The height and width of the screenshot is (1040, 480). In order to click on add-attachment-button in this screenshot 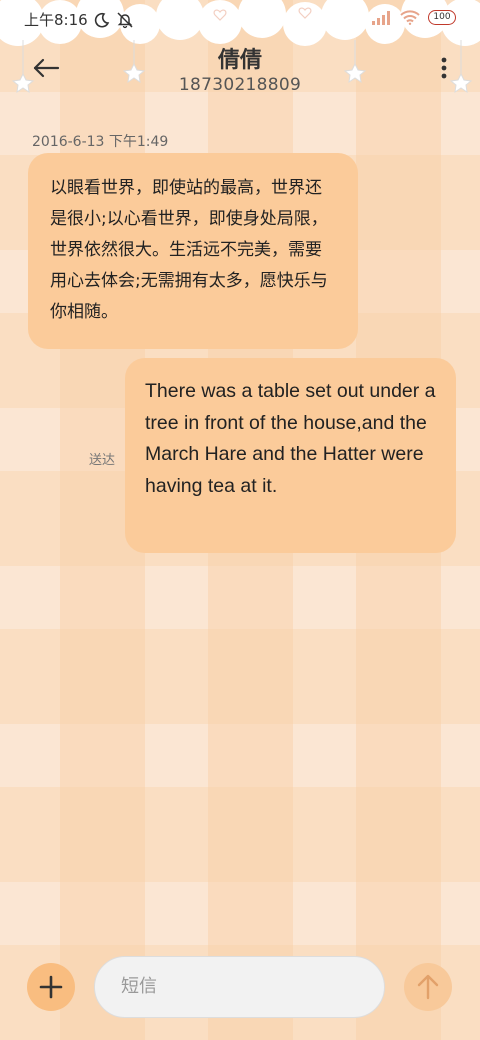, I will do `click(51, 987)`.